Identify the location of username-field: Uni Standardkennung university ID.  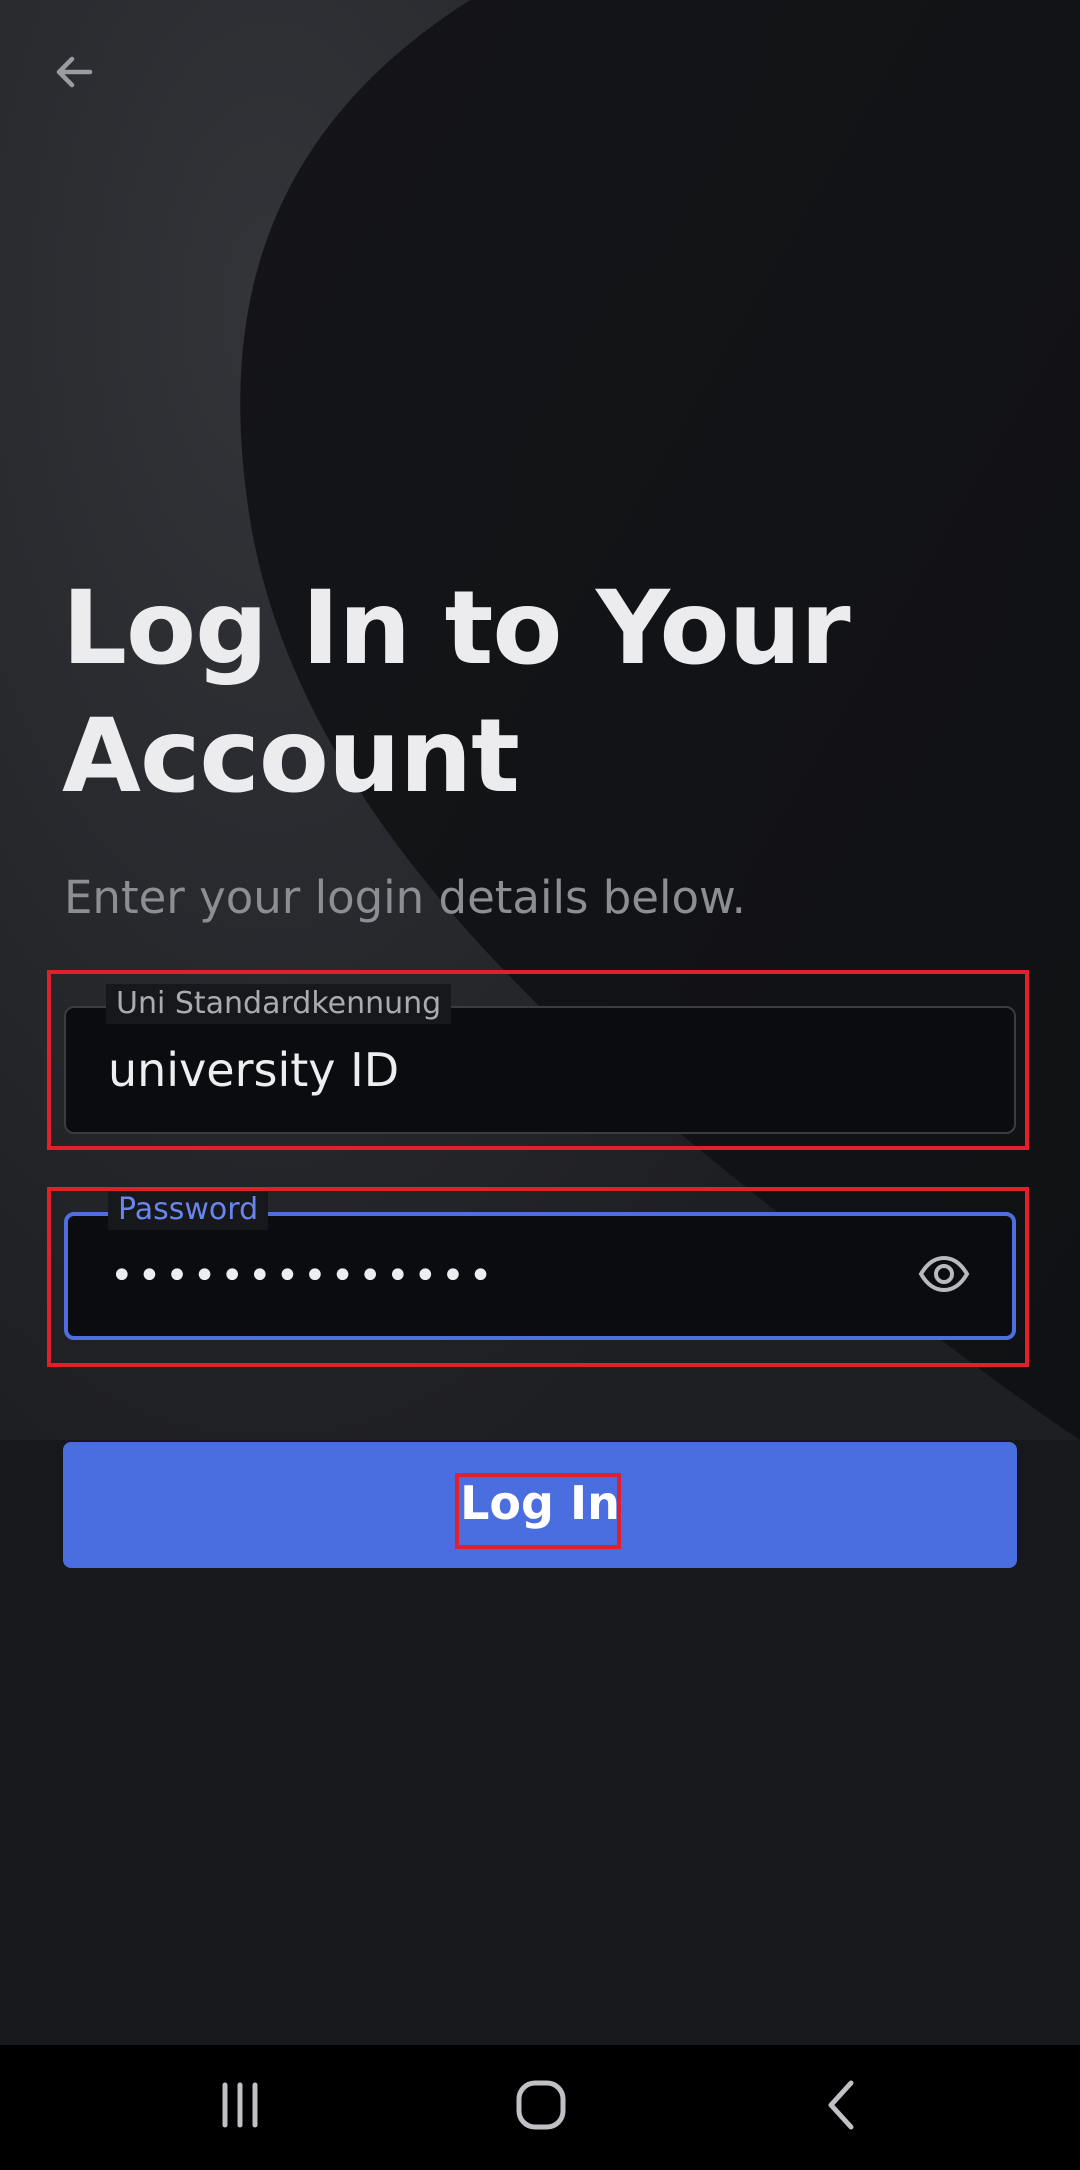
(540, 1059).